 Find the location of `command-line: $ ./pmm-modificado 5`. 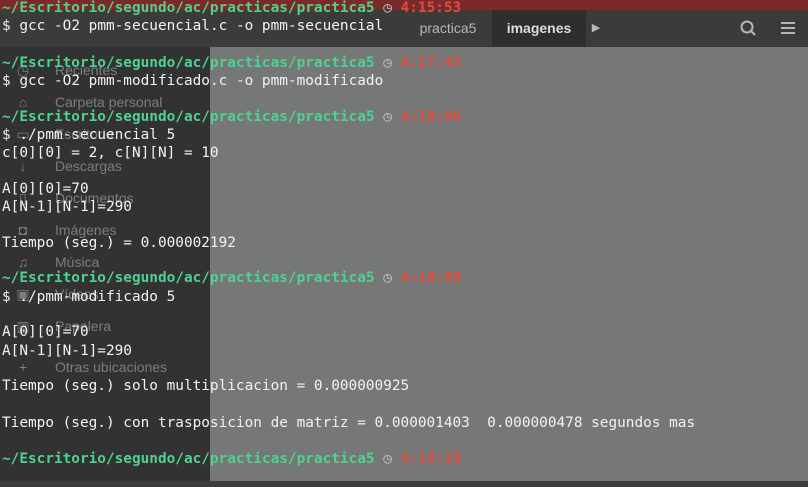

command-line: $ ./pmm-modificado 5 is located at coordinates (88, 297).